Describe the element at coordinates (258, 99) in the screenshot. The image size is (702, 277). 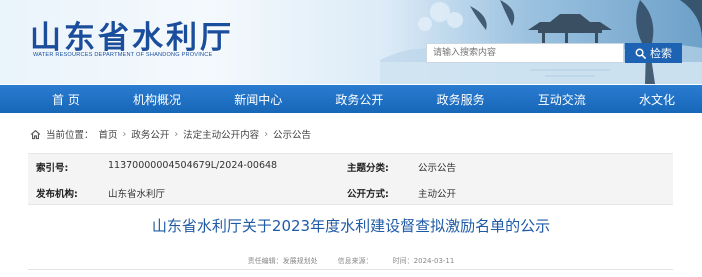
I see `nav-item-news: 新闻中心` at that location.